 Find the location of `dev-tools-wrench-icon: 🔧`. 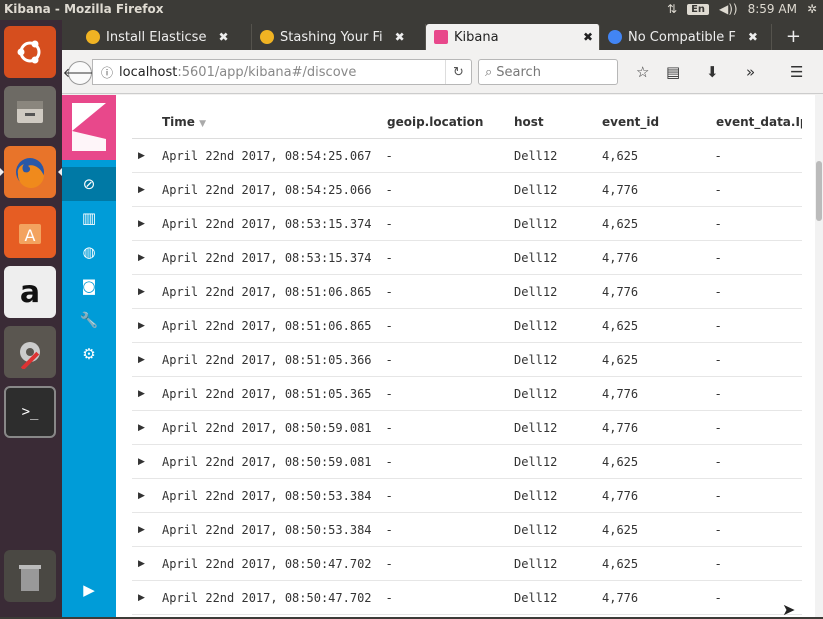

dev-tools-wrench-icon: 🔧 is located at coordinates (89, 320).